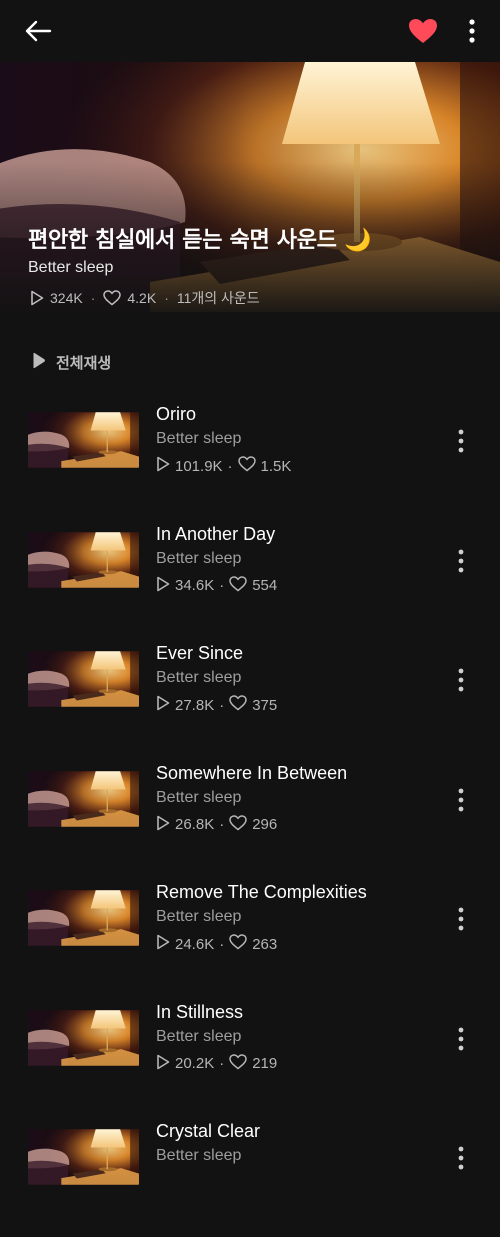  I want to click on track-play-count: 26.8K, so click(195, 824).